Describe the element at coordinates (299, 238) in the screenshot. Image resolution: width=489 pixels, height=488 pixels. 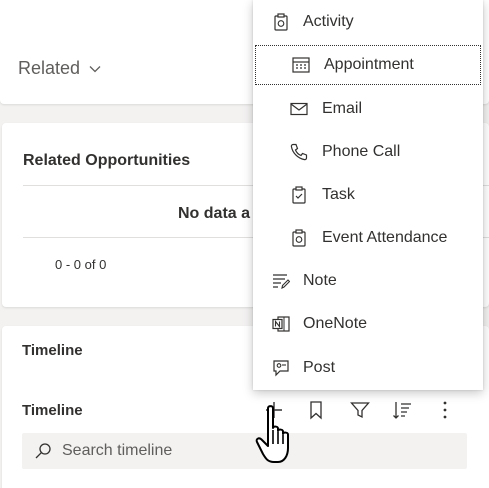
I see `event-icon` at that location.